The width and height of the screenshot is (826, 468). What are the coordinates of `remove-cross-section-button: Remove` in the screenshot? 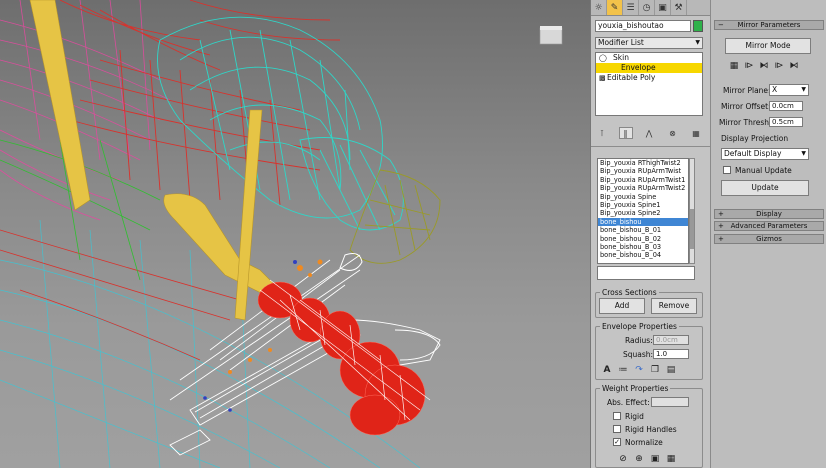 It's located at (674, 306).